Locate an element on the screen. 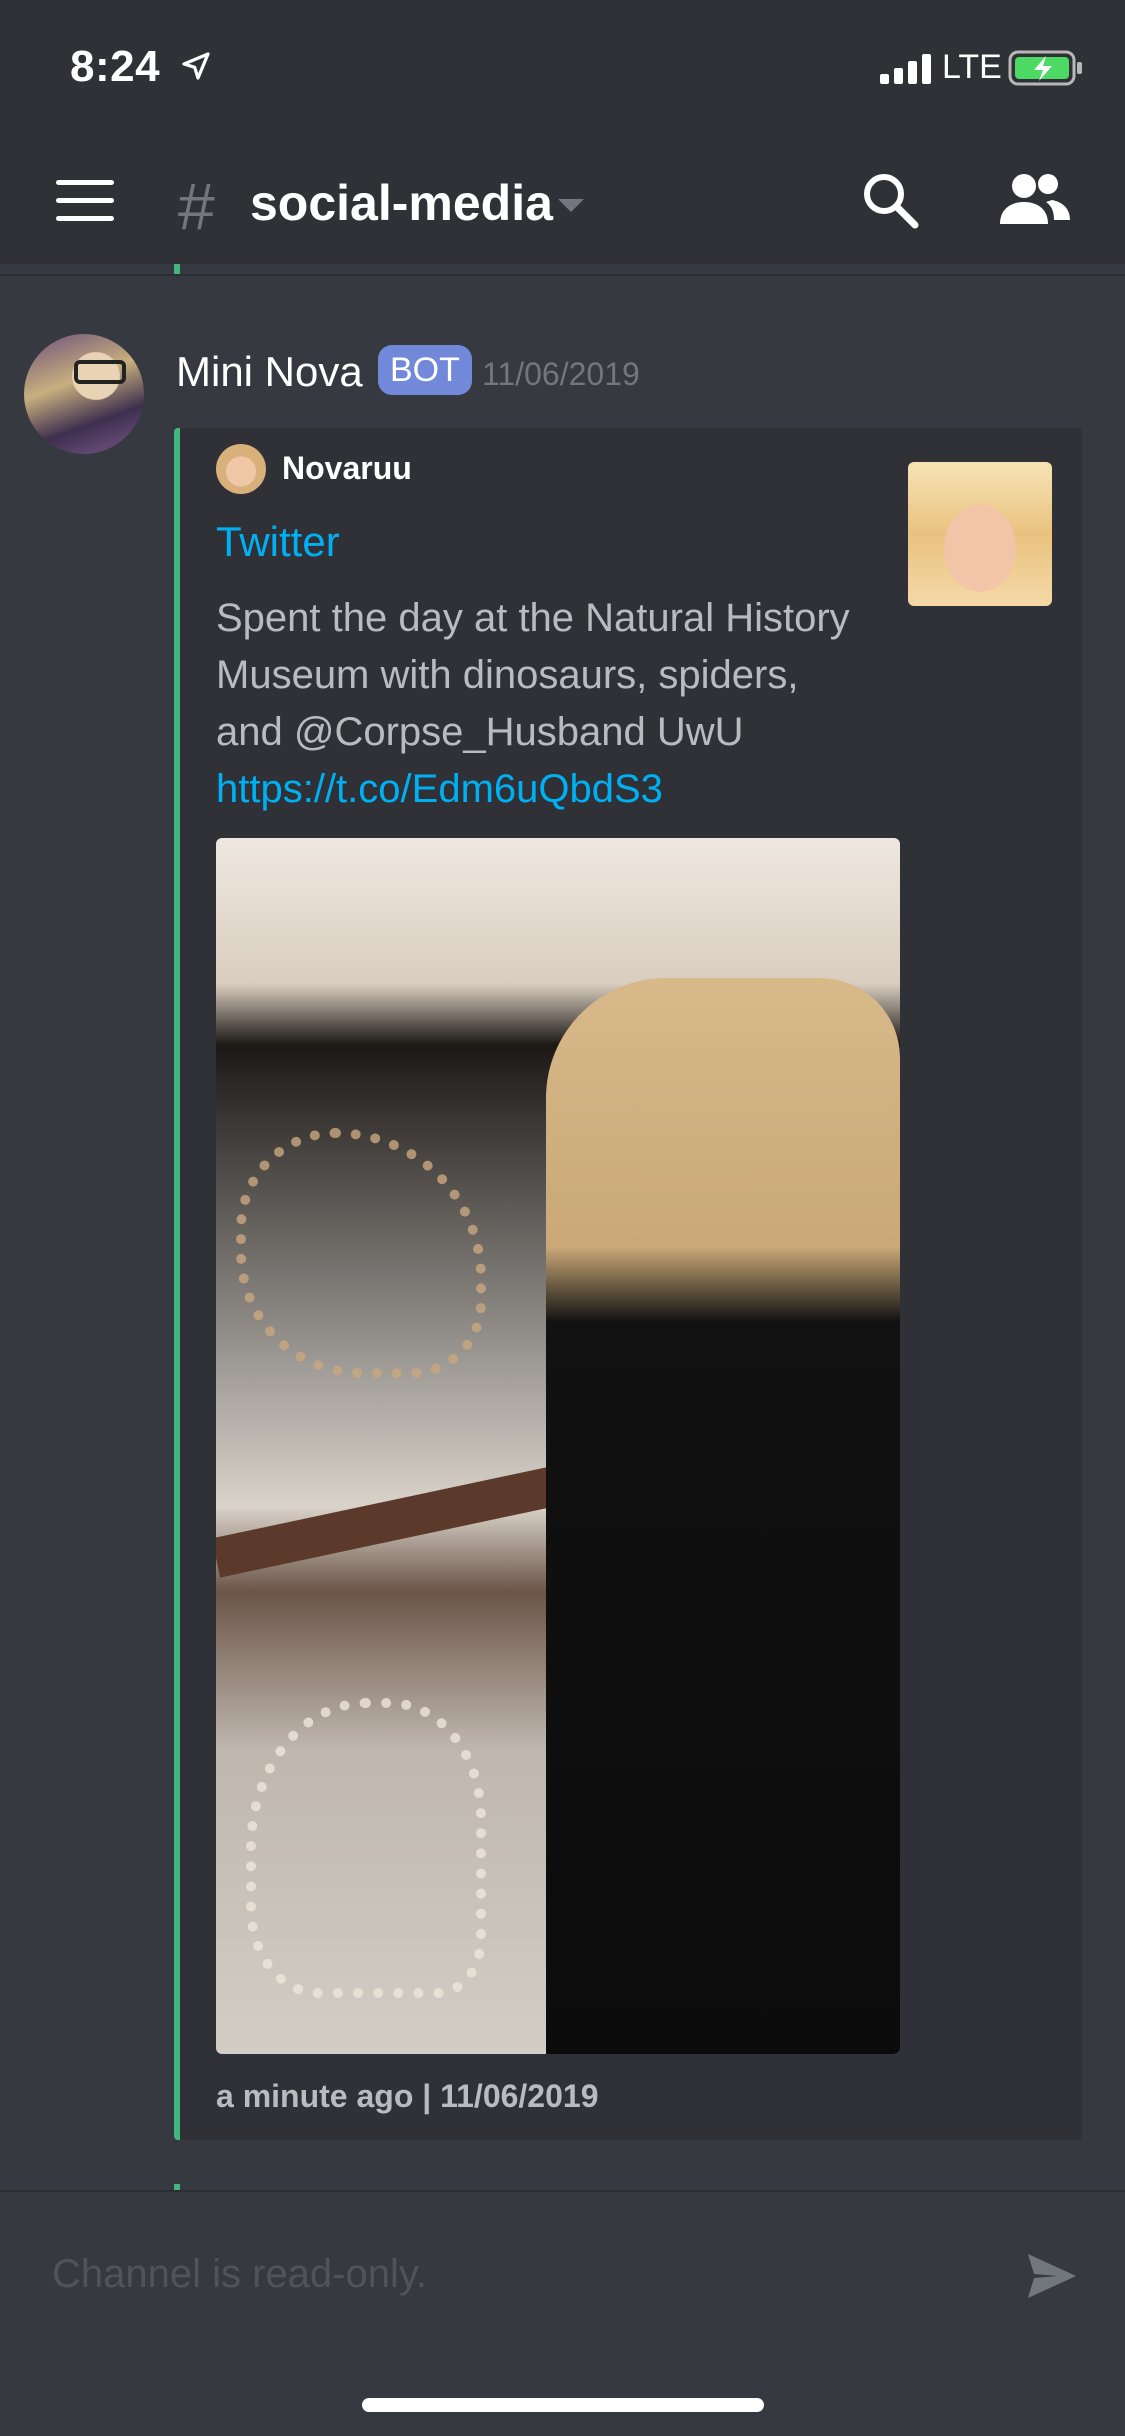  menu-icon is located at coordinates (85, 202).